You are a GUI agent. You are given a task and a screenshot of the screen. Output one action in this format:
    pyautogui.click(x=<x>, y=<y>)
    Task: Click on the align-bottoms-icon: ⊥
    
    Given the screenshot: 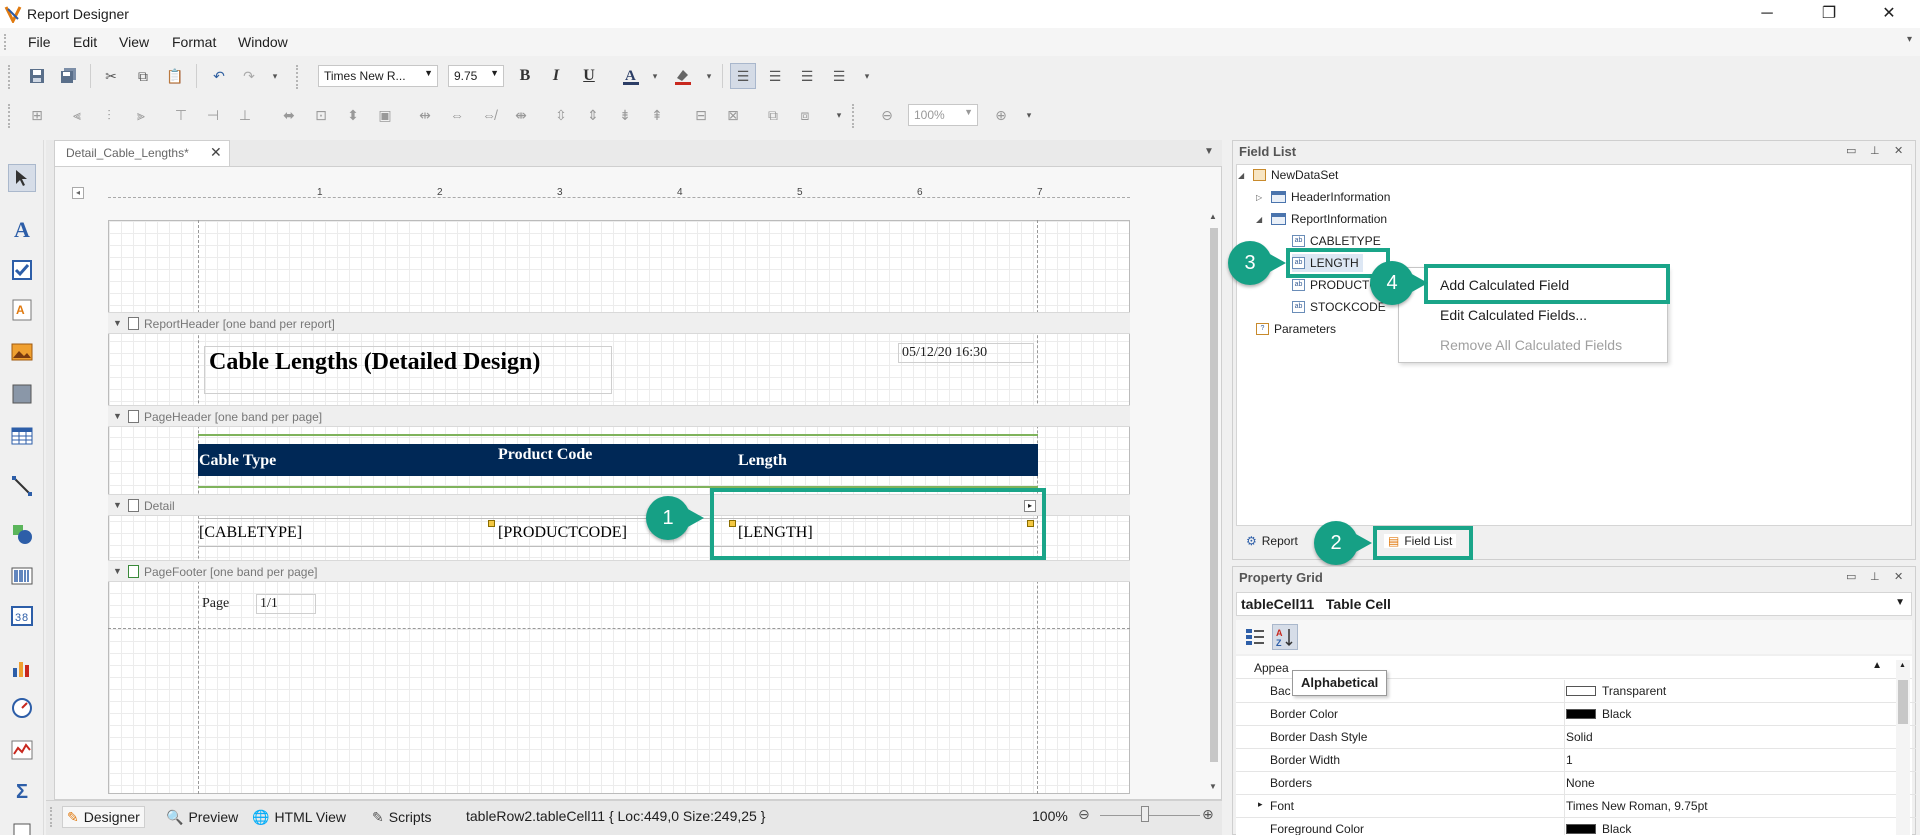 What is the action you would take?
    pyautogui.click(x=245, y=115)
    